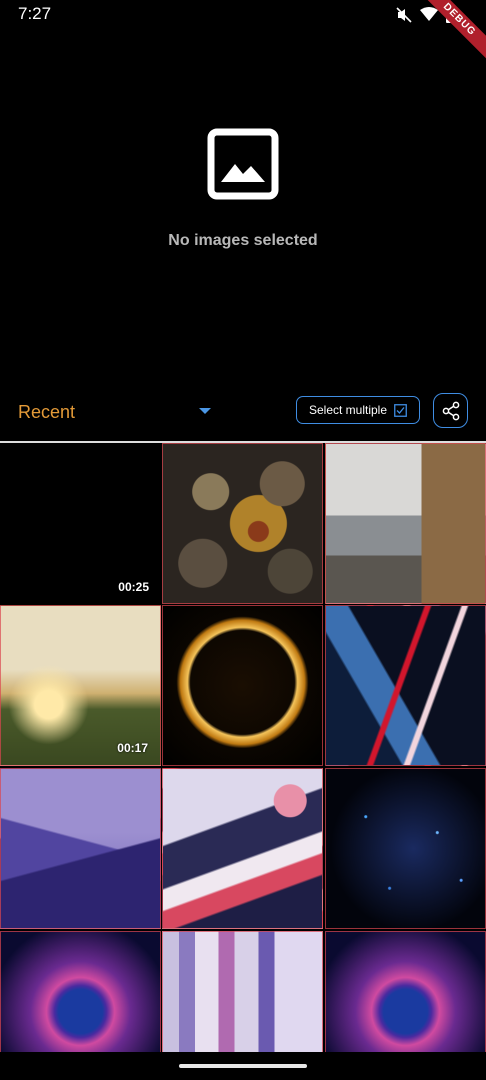 Image resolution: width=486 pixels, height=1080 pixels. Describe the element at coordinates (132, 748) in the screenshot. I see `video-duration: 00:17` at that location.